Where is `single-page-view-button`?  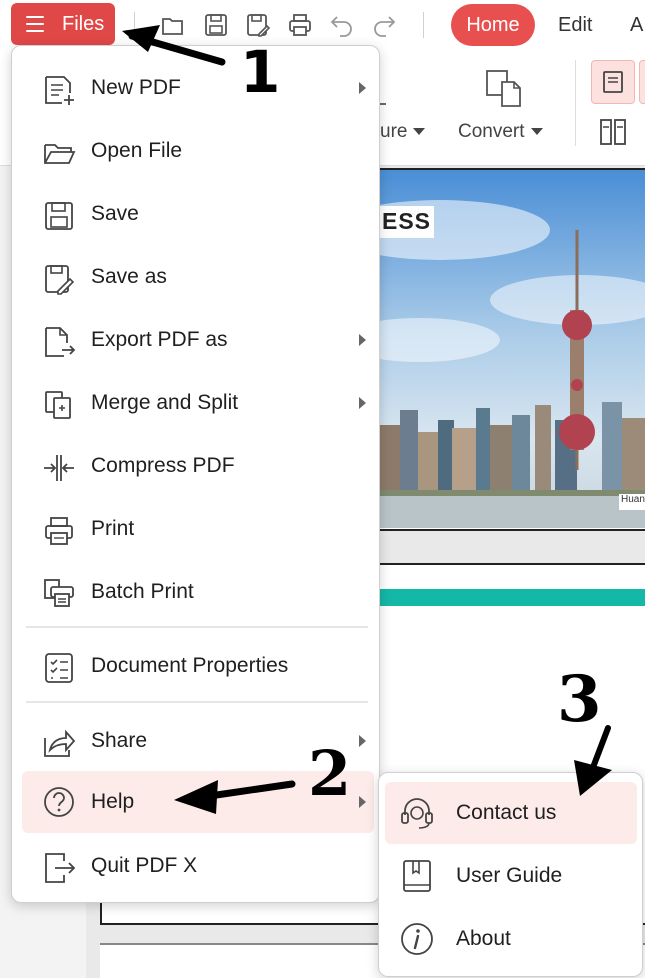 single-page-view-button is located at coordinates (613, 82).